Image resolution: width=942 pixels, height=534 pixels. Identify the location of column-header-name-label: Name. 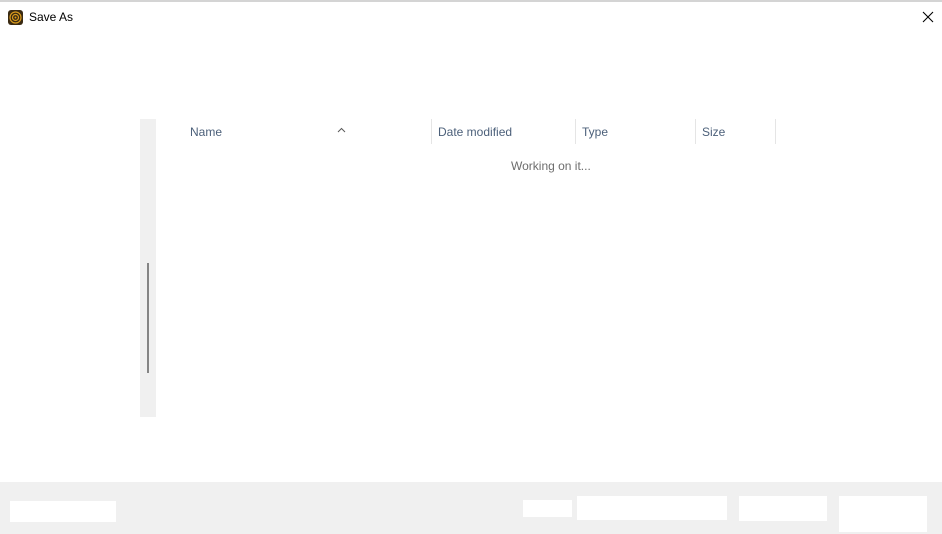
(206, 132).